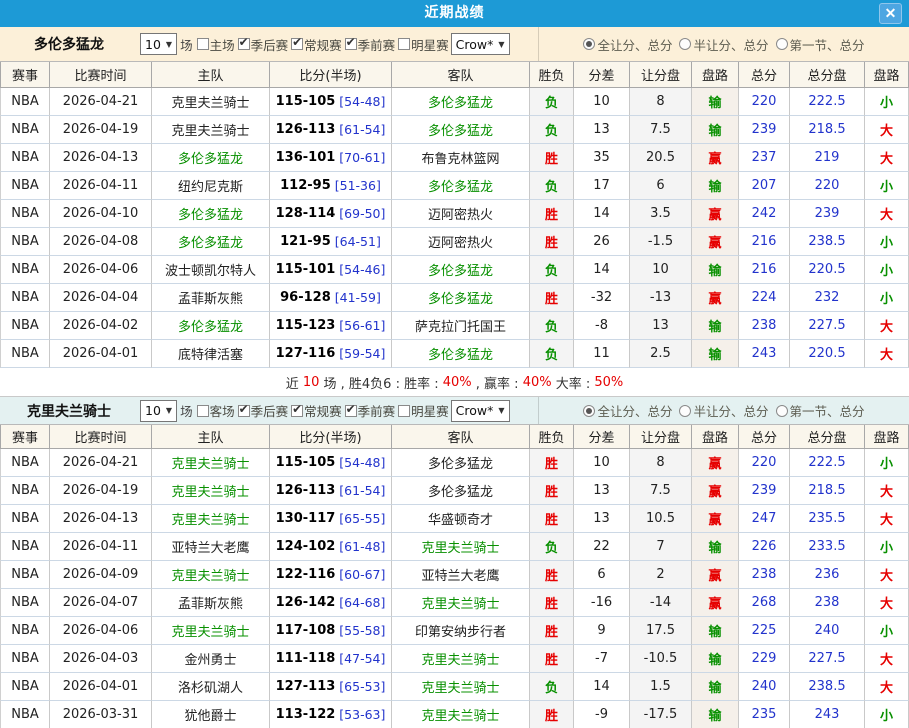 The image size is (909, 728). Describe the element at coordinates (887, 437) in the screenshot. I see `column-header: 盘路` at that location.